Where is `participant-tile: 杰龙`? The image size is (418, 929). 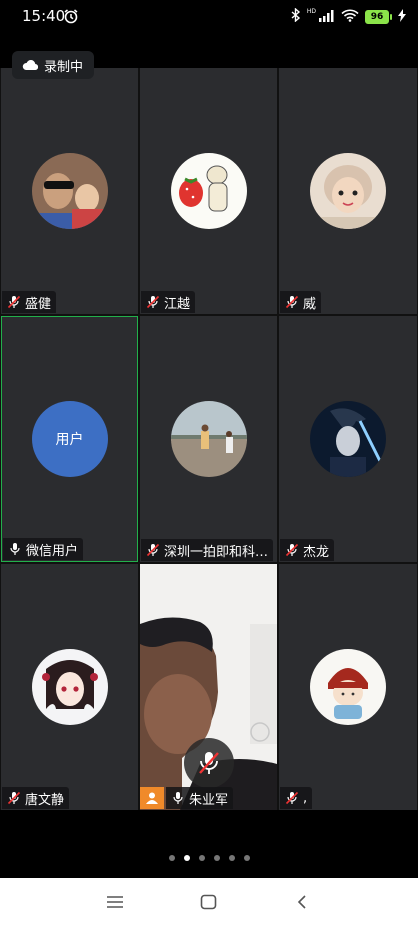
participant-tile: 杰龙 is located at coordinates (348, 439).